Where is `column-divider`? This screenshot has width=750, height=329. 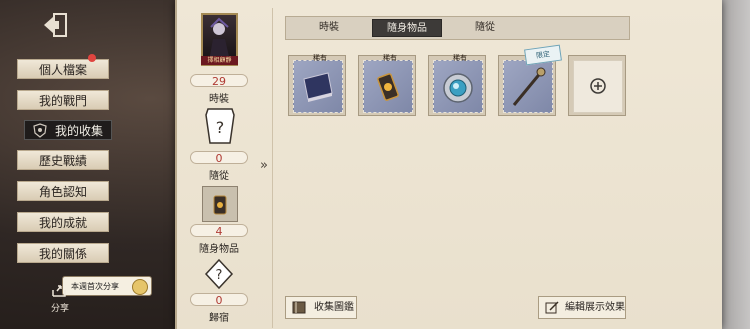
column-divider is located at coordinates (272, 168).